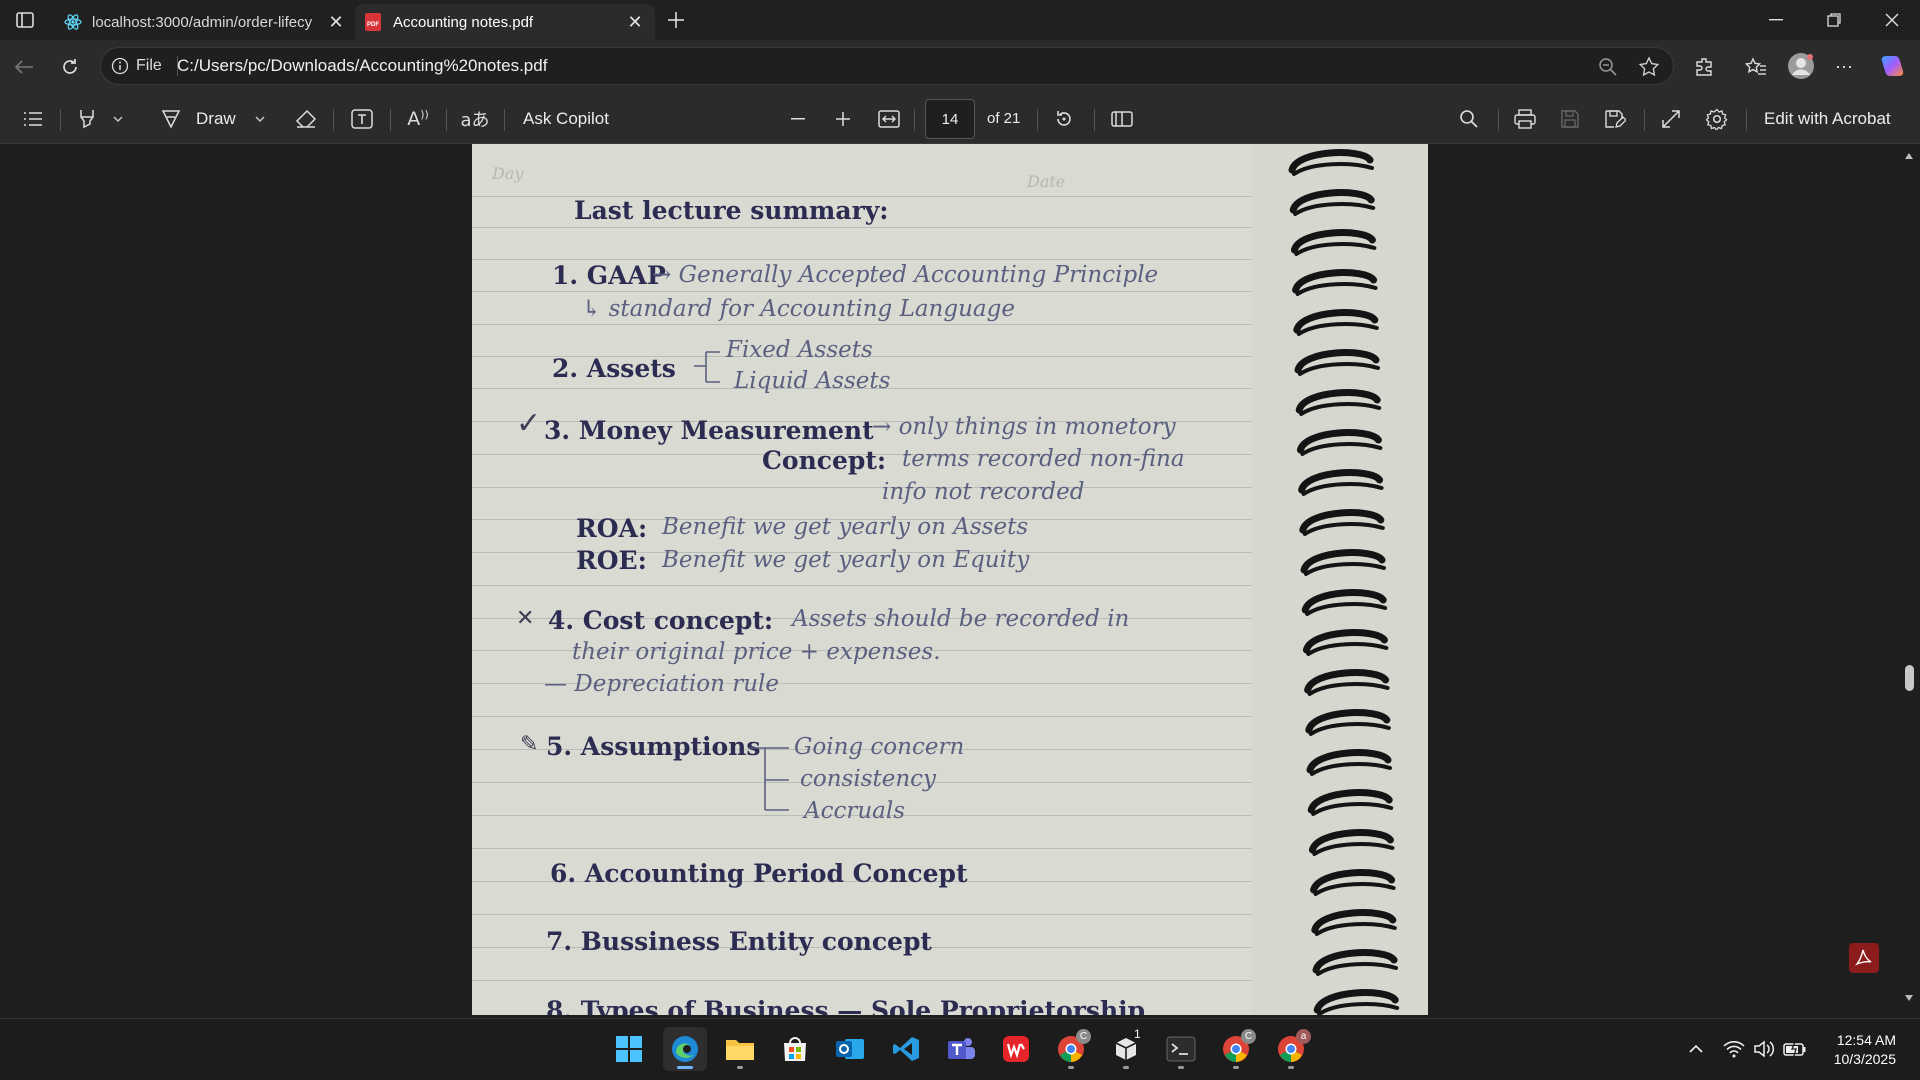 Image resolution: width=1920 pixels, height=1080 pixels. I want to click on favorite-star-icon, so click(1649, 67).